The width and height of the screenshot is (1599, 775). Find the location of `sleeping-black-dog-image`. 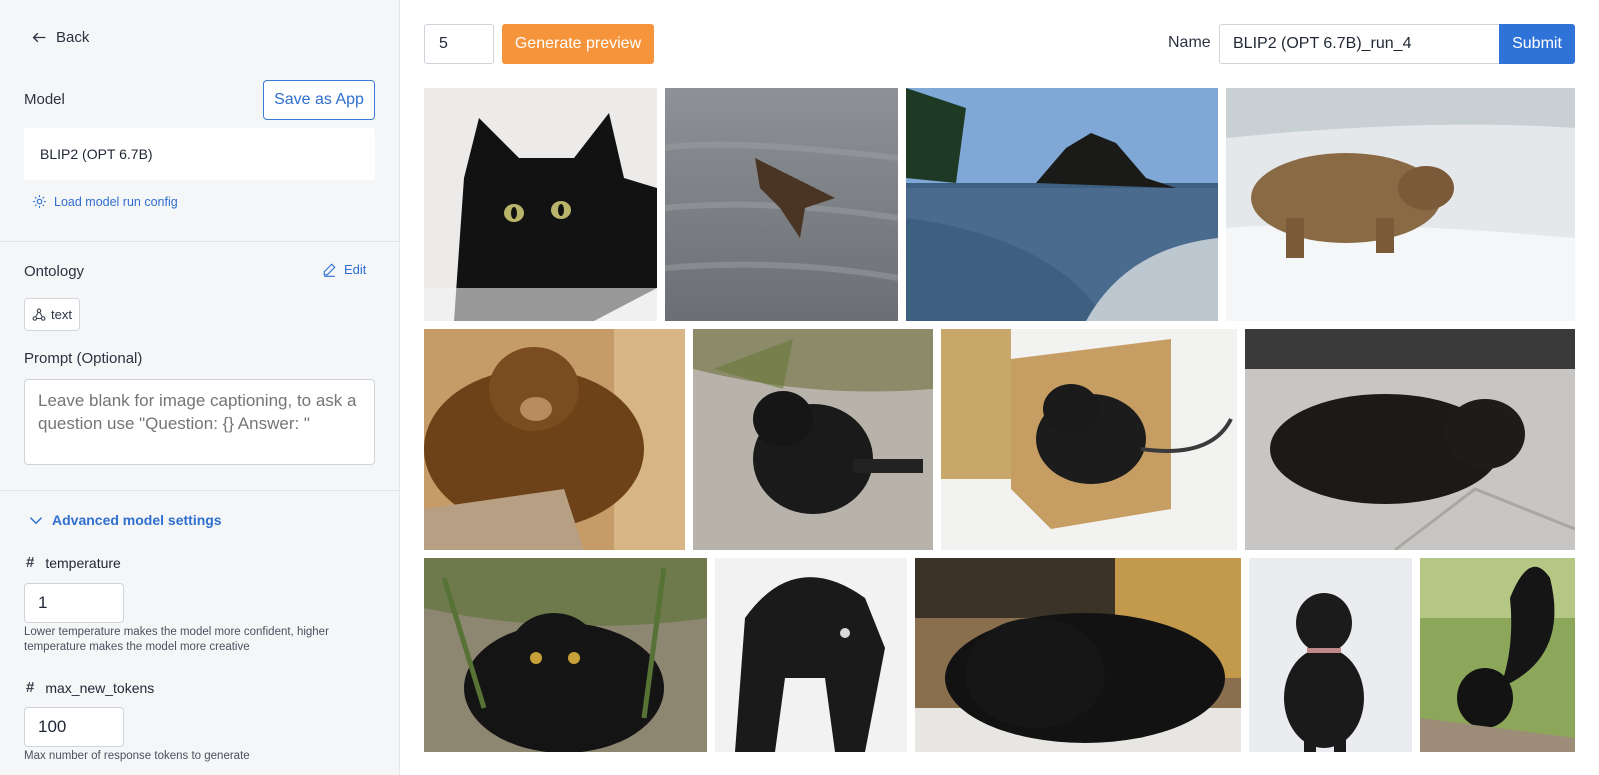

sleeping-black-dog-image is located at coordinates (1078, 655).